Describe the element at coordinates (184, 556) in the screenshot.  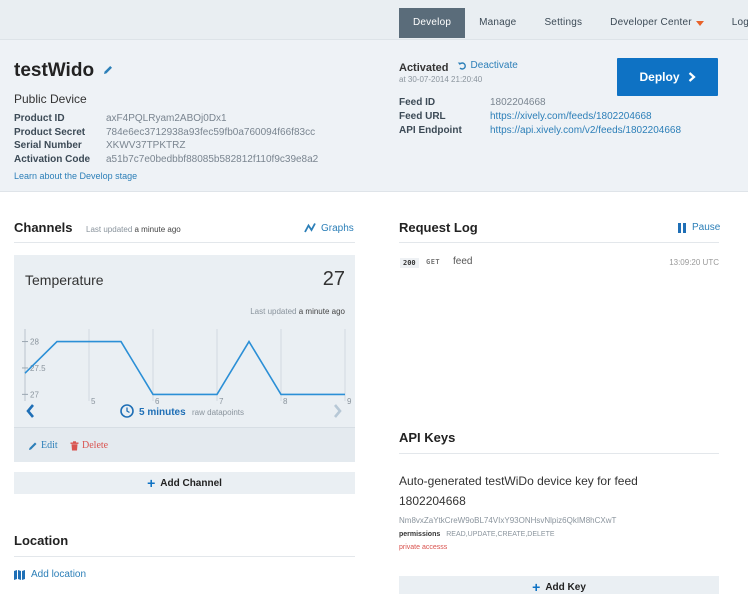
I see `location-divider` at that location.